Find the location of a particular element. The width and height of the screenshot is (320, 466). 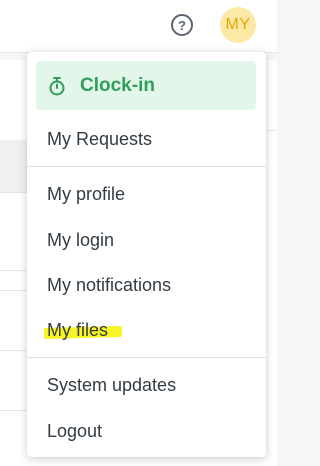

menu-item-my-requests: My Requests is located at coordinates (146, 139).